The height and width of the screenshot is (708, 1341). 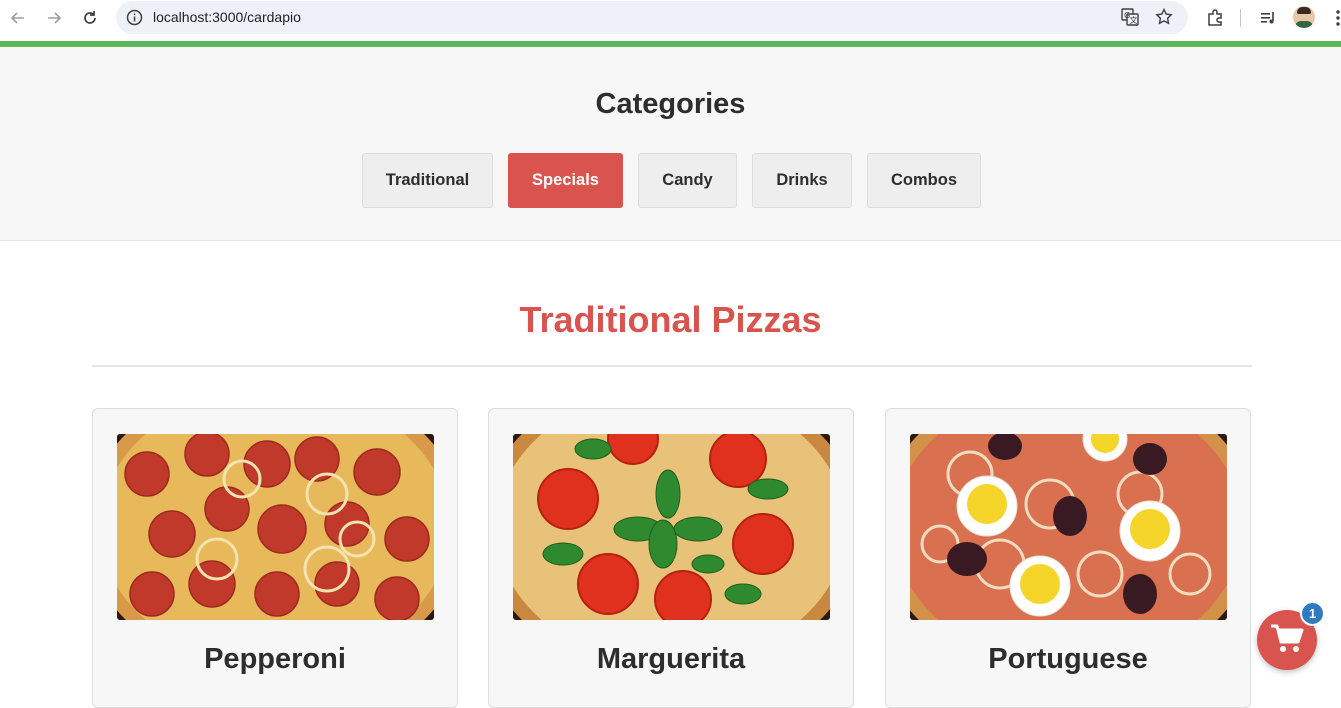 What do you see at coordinates (670, 319) in the screenshot?
I see `section-title: Traditional Pizzas` at bounding box center [670, 319].